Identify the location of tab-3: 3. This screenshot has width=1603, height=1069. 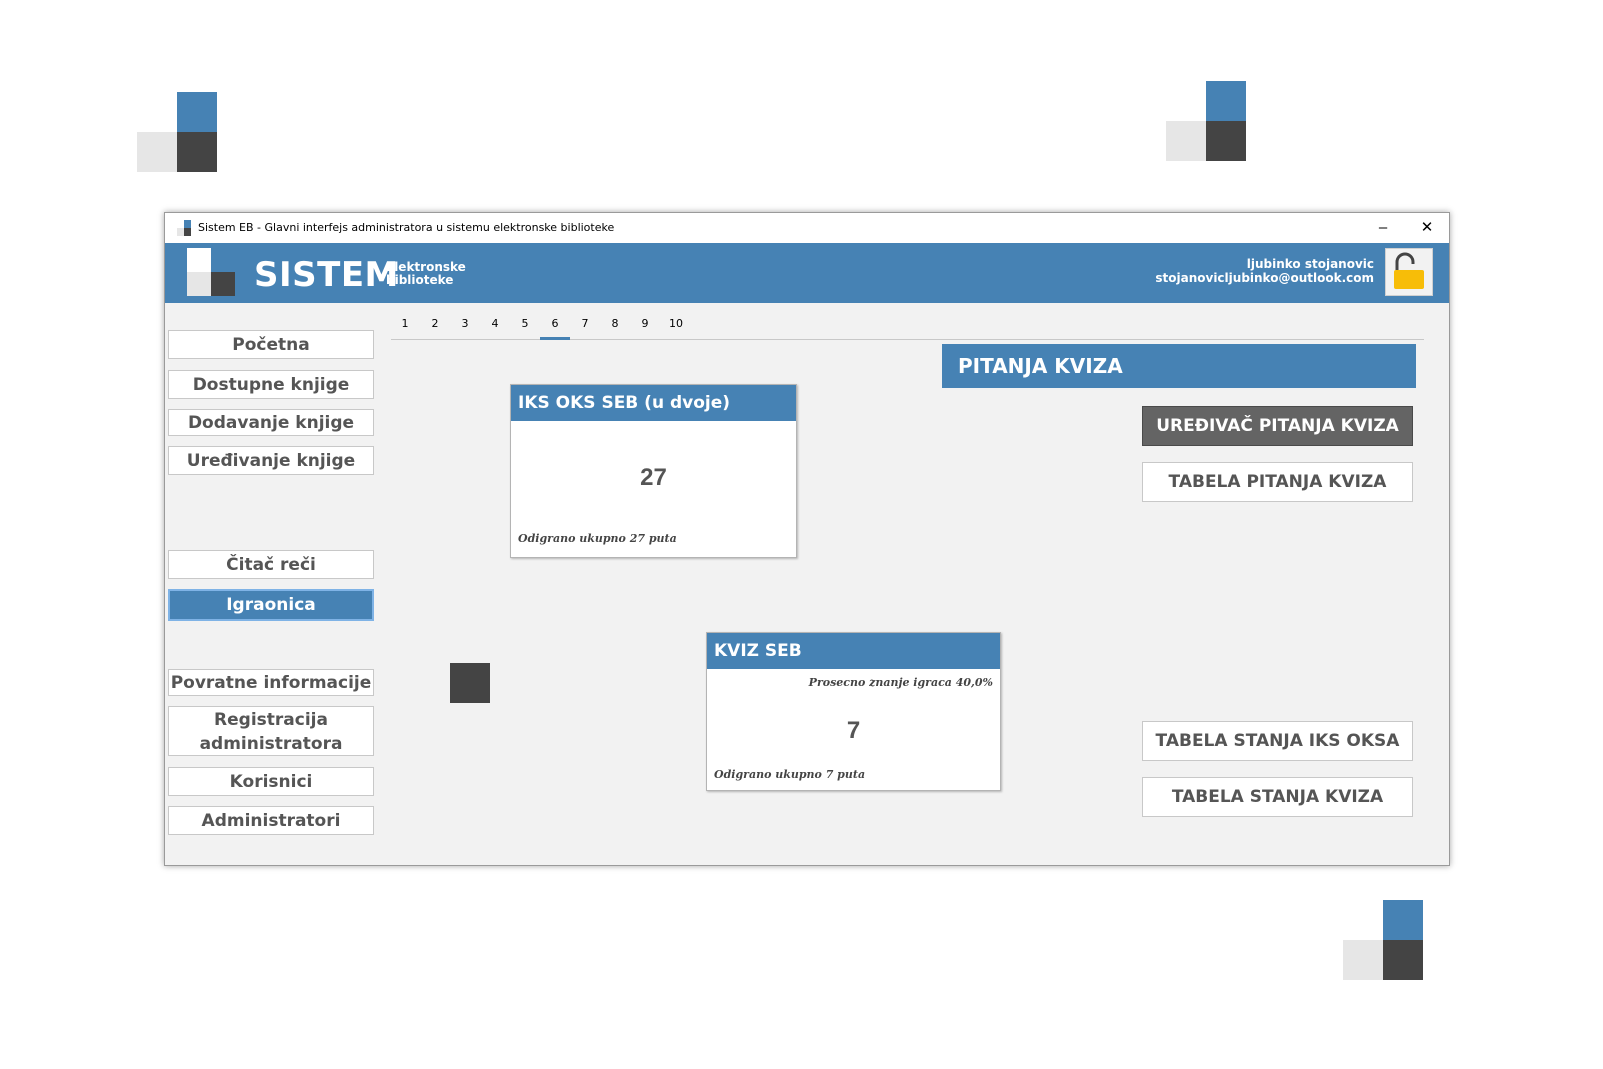
(465, 323).